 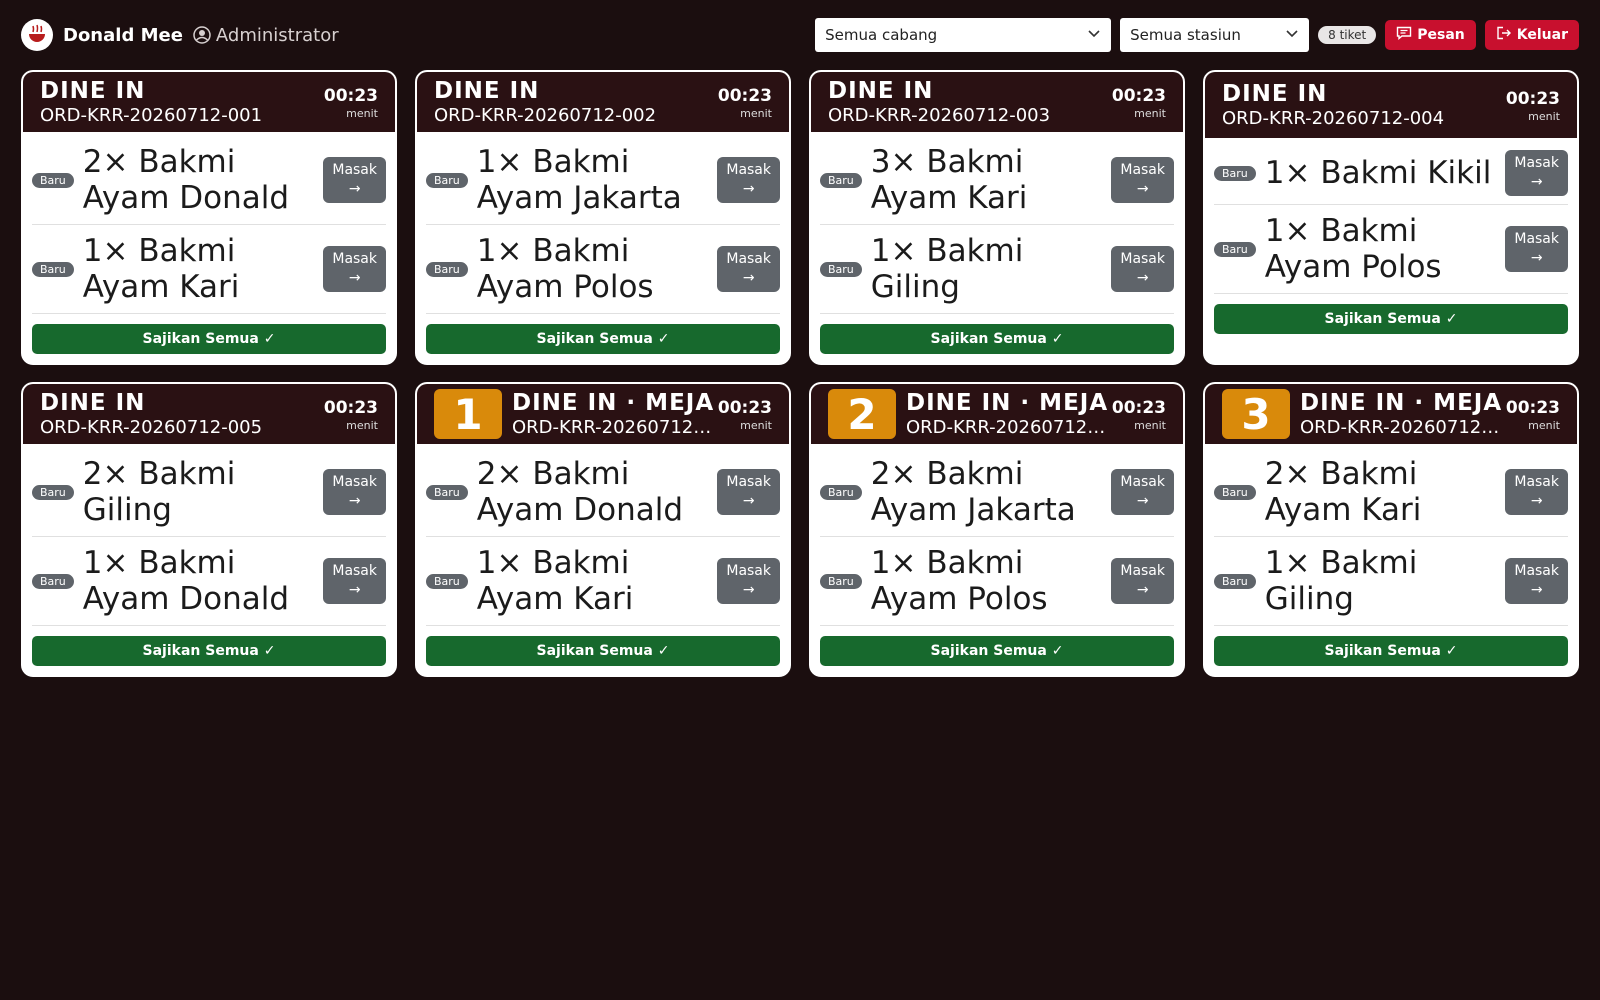 I want to click on order-item-row: Baru 2× Bakmi Giling Masak →, so click(x=209, y=492).